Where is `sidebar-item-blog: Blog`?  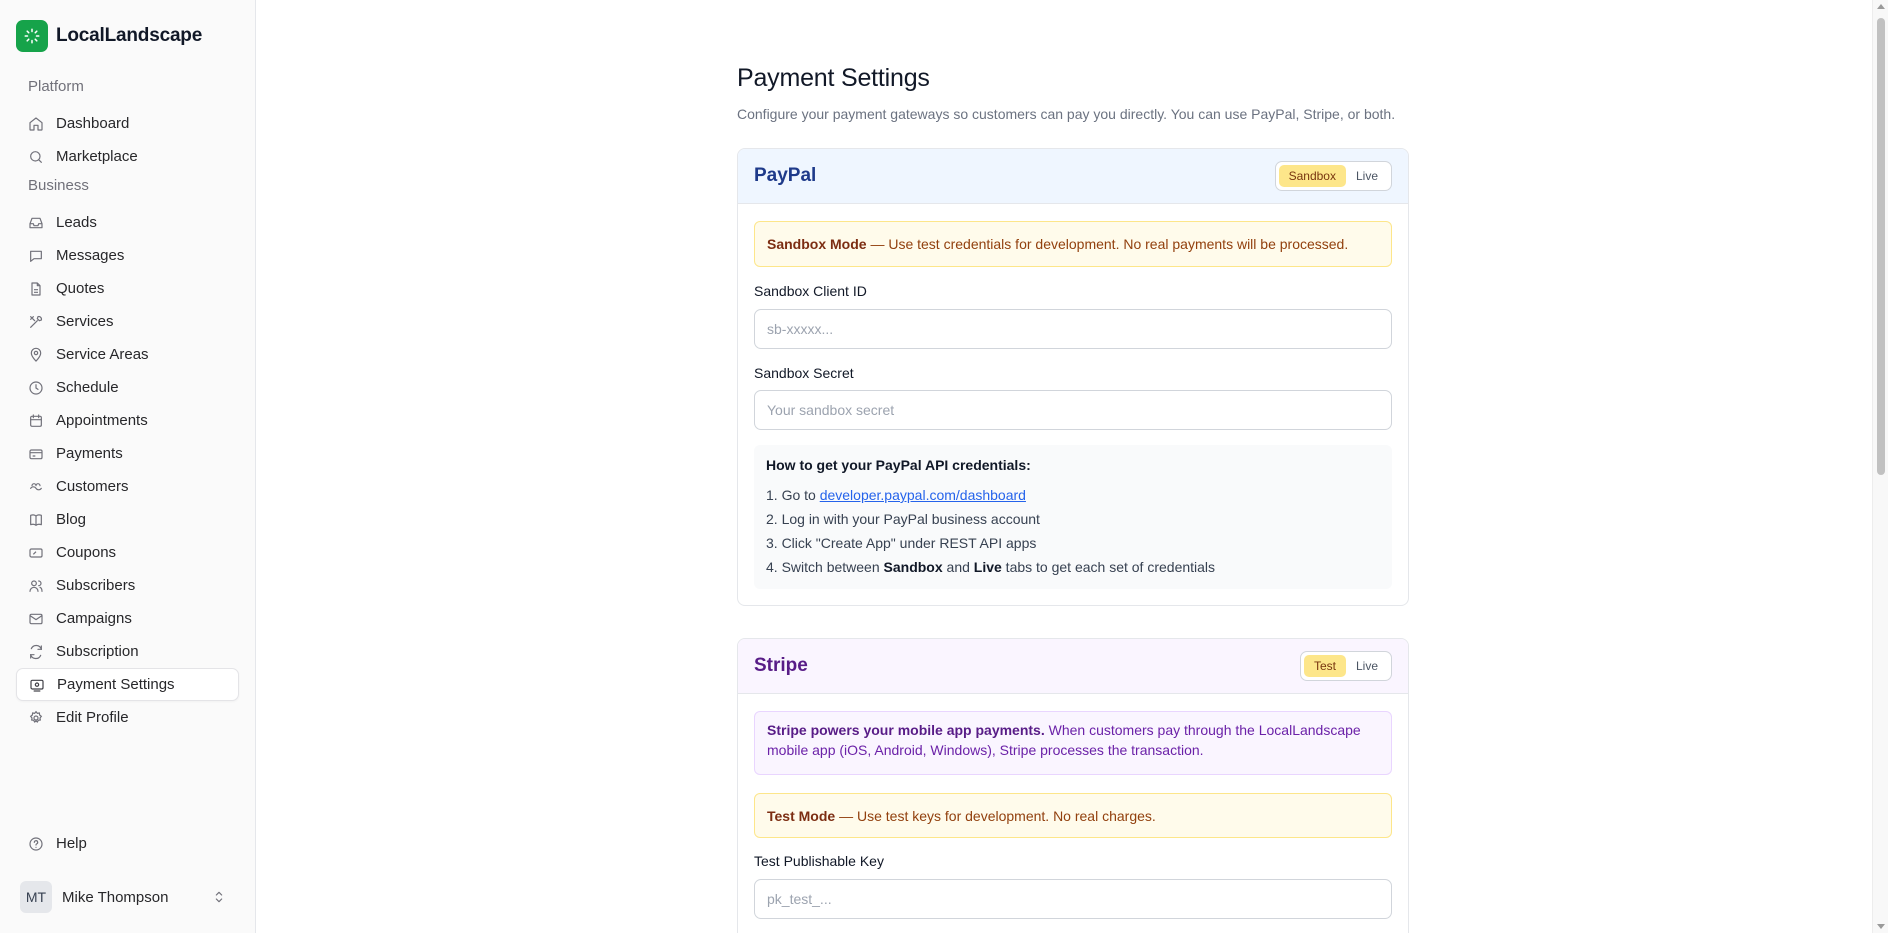 sidebar-item-blog: Blog is located at coordinates (127, 519).